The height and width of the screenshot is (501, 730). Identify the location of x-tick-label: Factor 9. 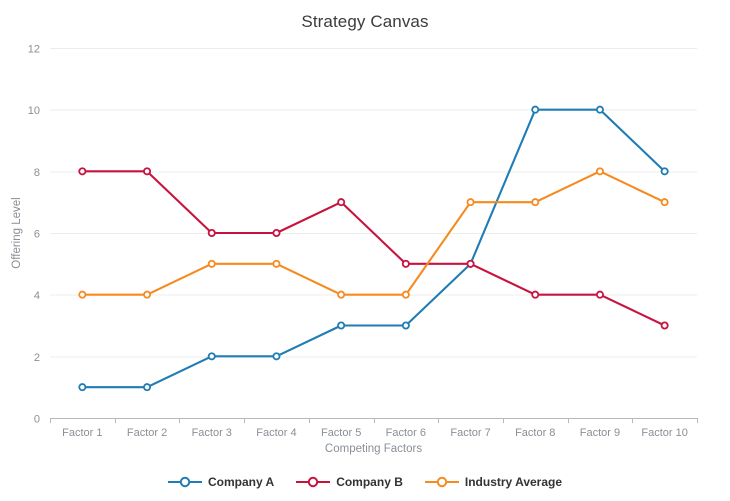
(600, 433).